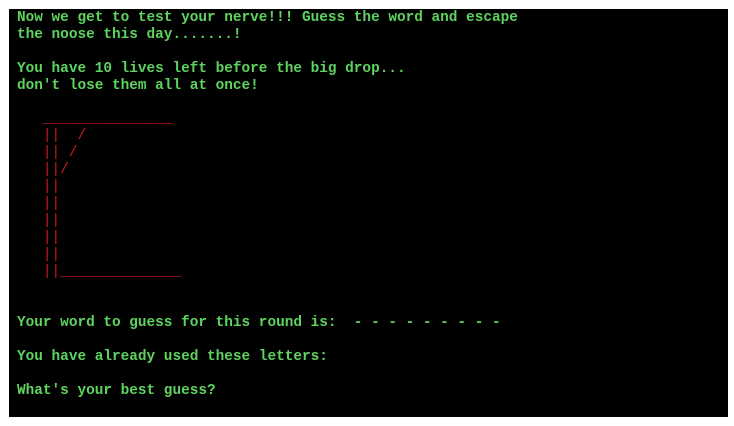 The image size is (734, 426). What do you see at coordinates (129, 35) in the screenshot?
I see `intro-text-line-2: the noose this day.......!` at bounding box center [129, 35].